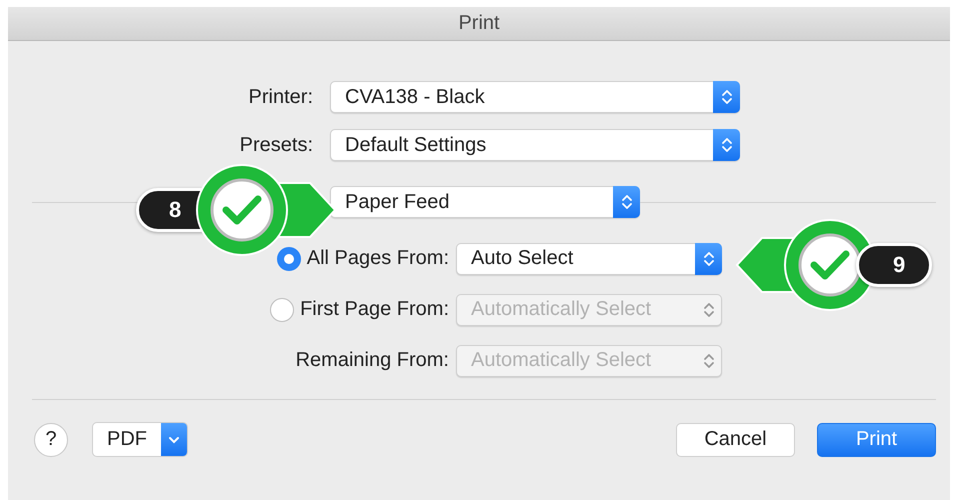  Describe the element at coordinates (275, 145) in the screenshot. I see `presets-label: Presets:` at that location.